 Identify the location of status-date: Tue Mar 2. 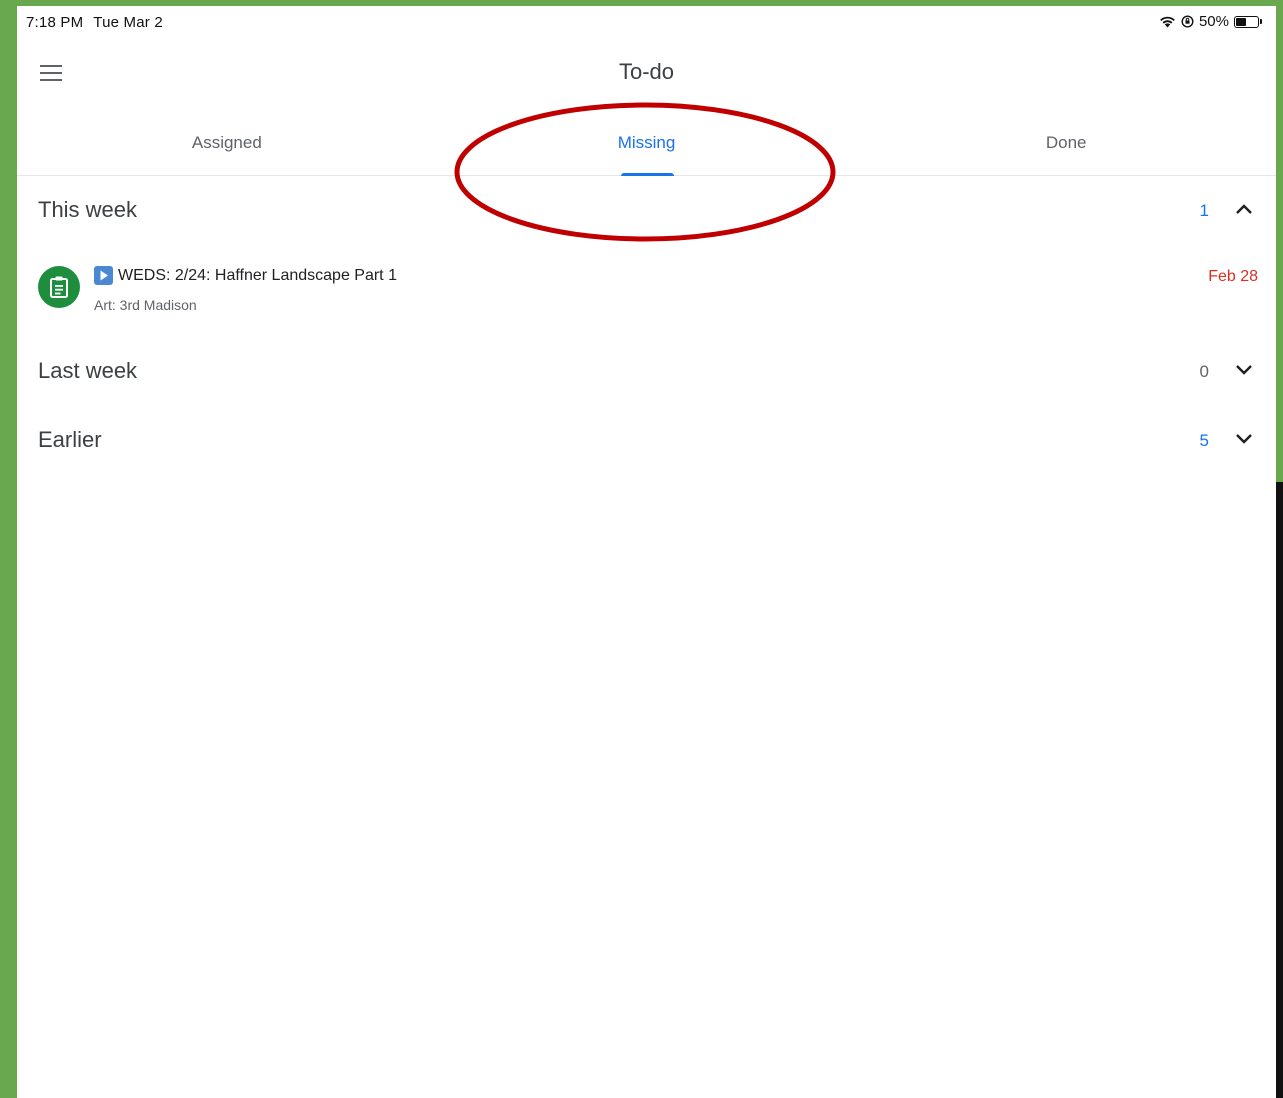
(128, 22).